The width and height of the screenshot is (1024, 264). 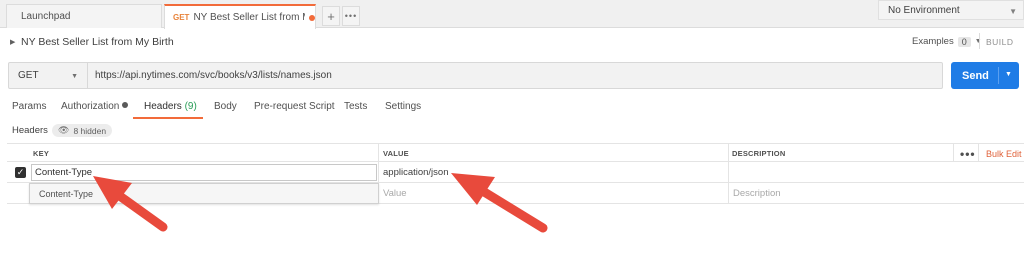 I want to click on hidden-count: 8 hidden, so click(x=90, y=130).